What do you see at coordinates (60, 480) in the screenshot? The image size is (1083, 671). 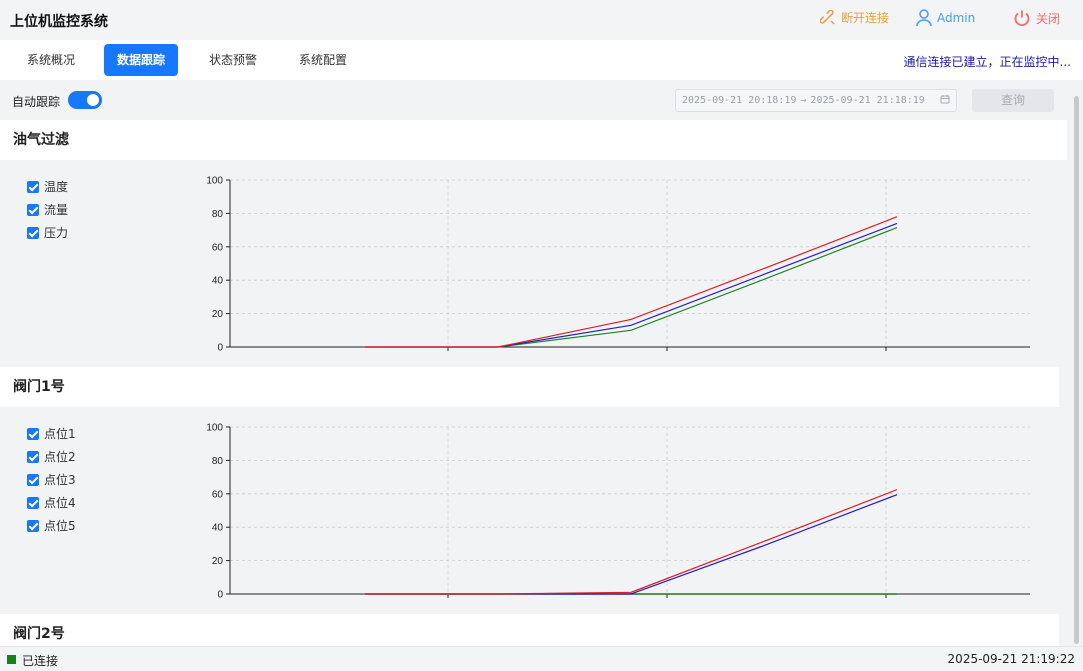 I see `legend-label: 点位3` at bounding box center [60, 480].